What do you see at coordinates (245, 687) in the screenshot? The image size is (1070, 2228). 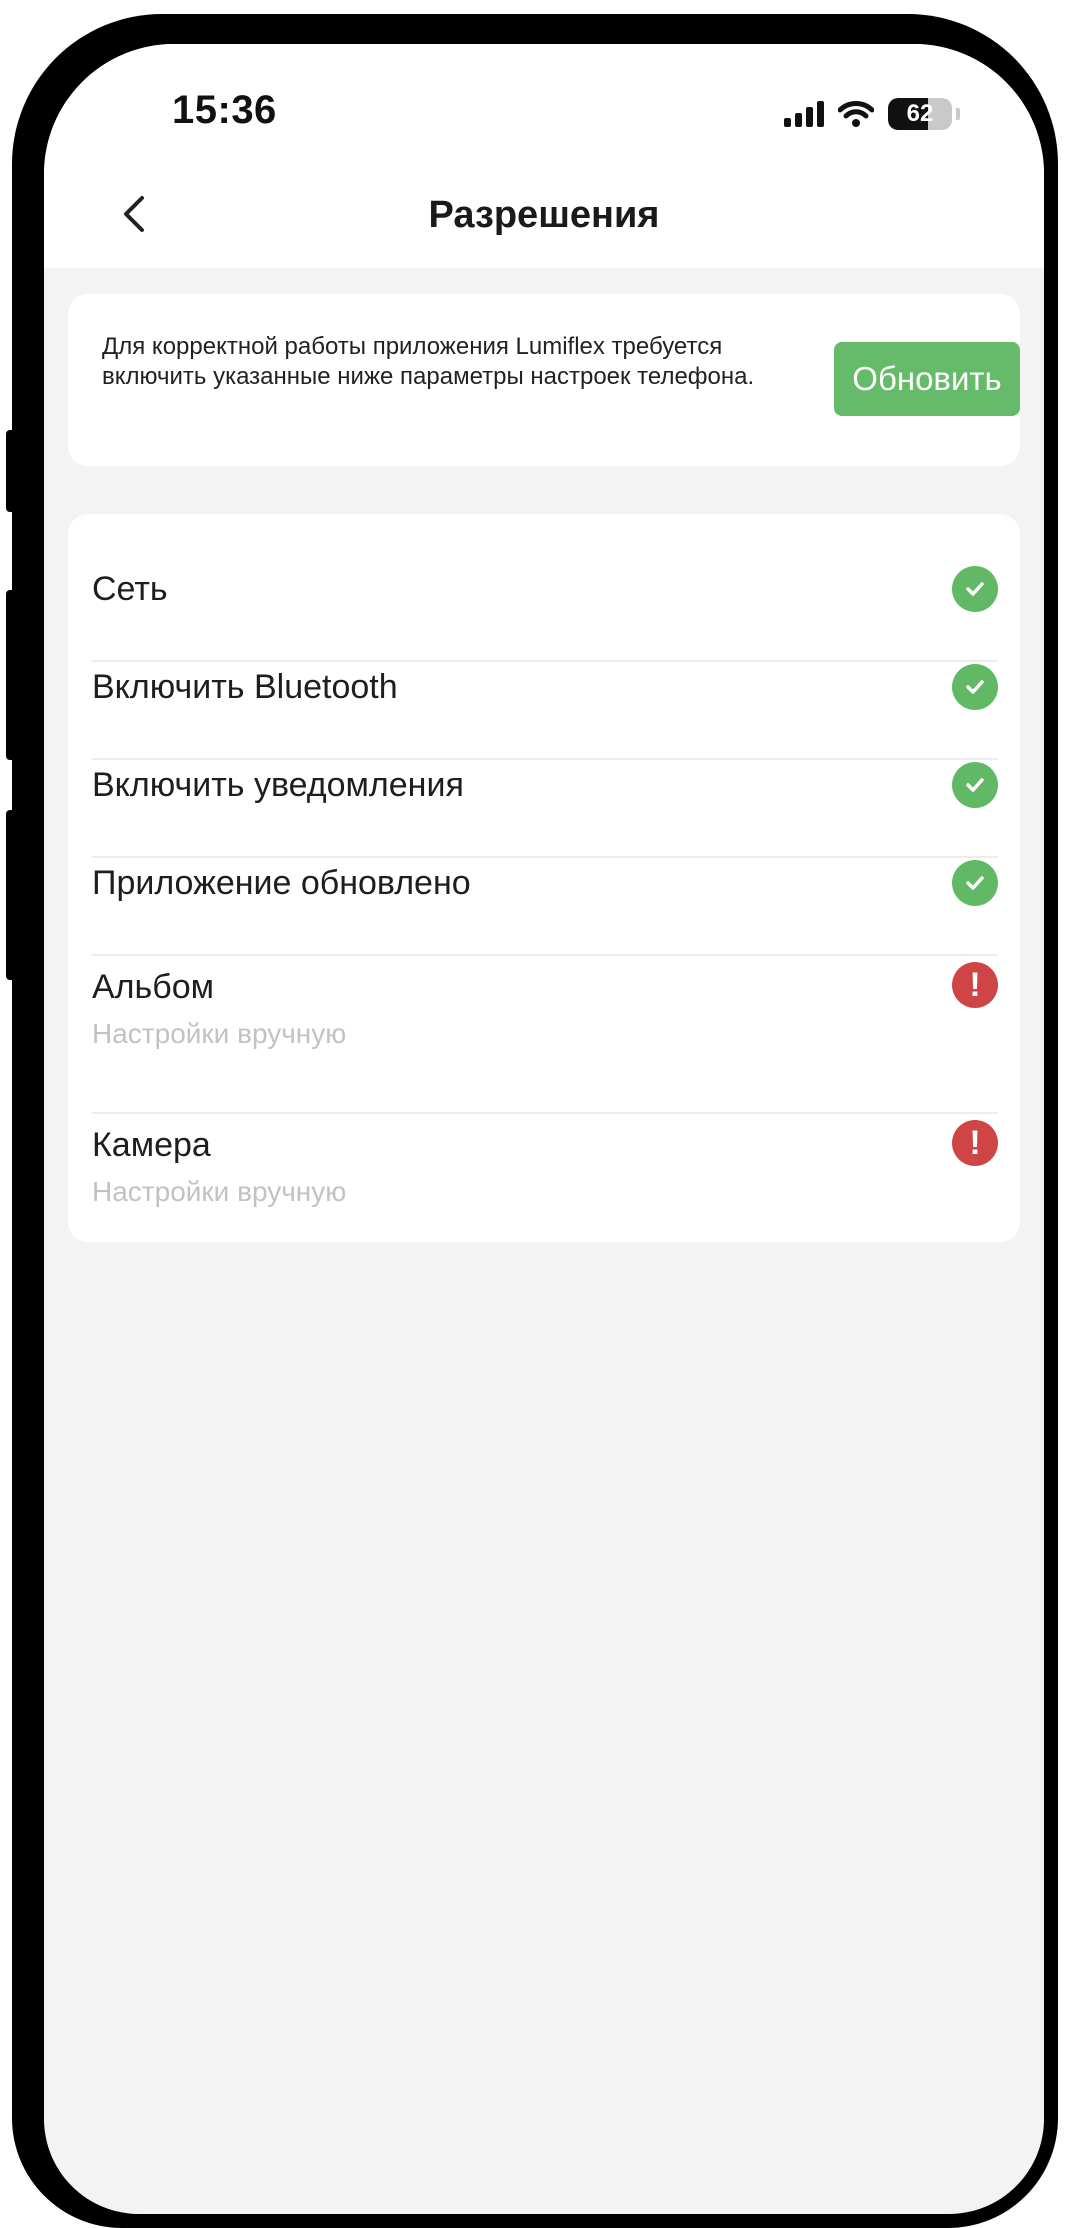 I see `permission-label: Включить Bluetooth` at bounding box center [245, 687].